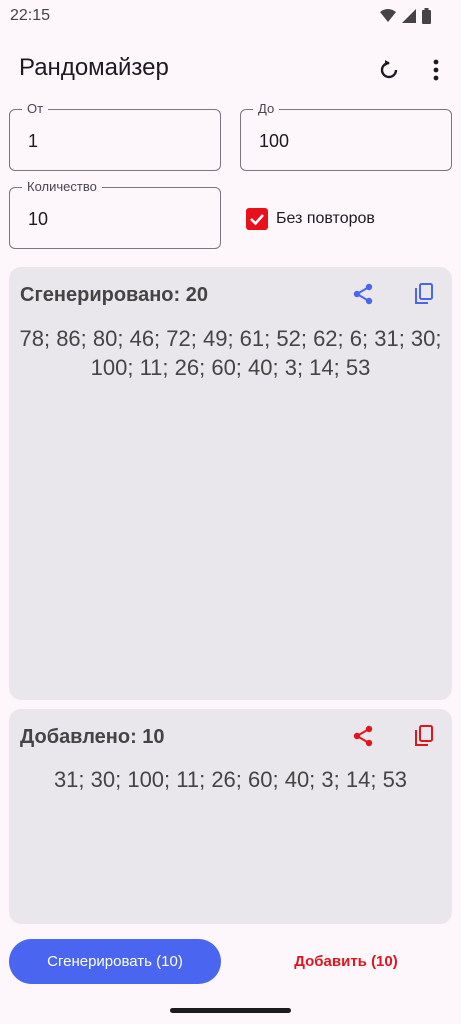 This screenshot has width=461, height=1024. What do you see at coordinates (35, 109) in the screenshot?
I see `from-field-label: От` at bounding box center [35, 109].